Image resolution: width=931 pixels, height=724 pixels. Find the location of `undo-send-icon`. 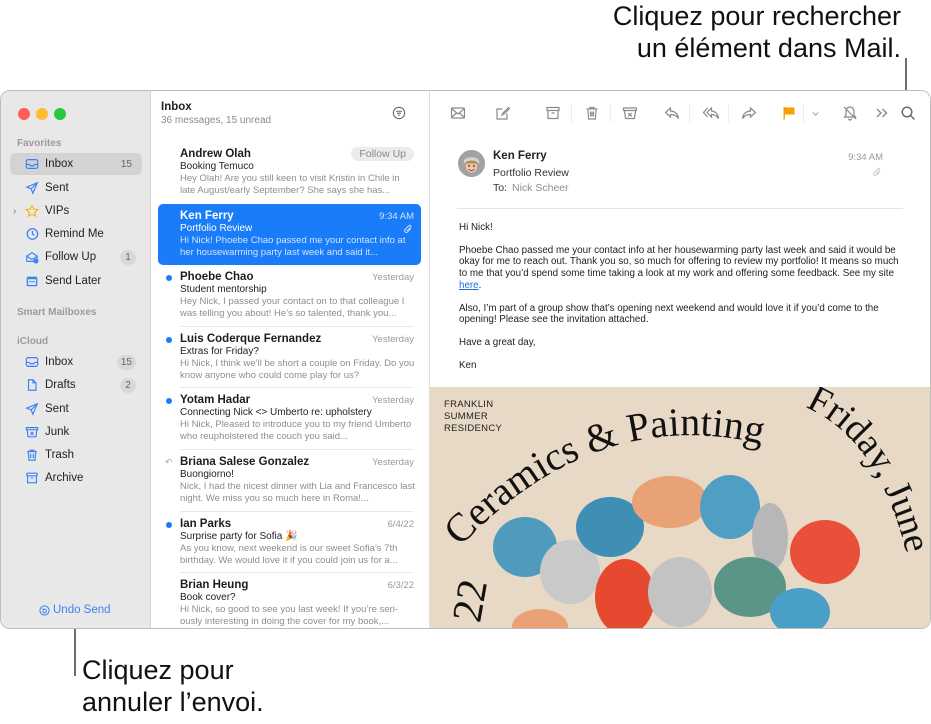

undo-send-icon is located at coordinates (44, 610).